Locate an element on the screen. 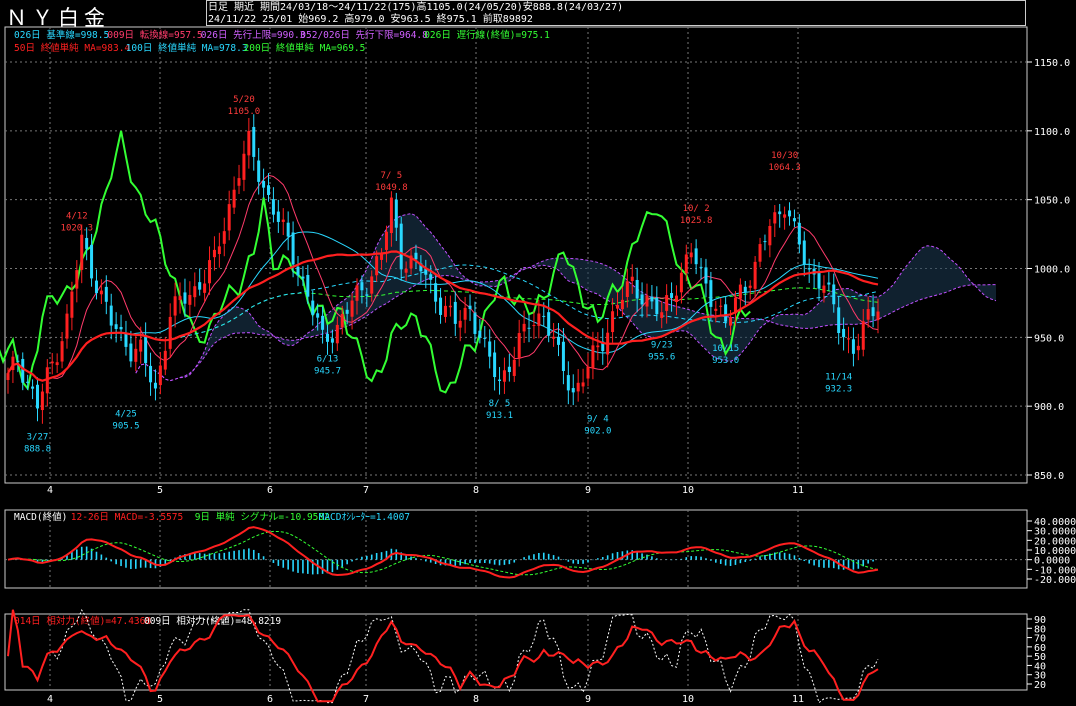 This screenshot has width=1076, height=706. macd-signal-line is located at coordinates (443, 553).